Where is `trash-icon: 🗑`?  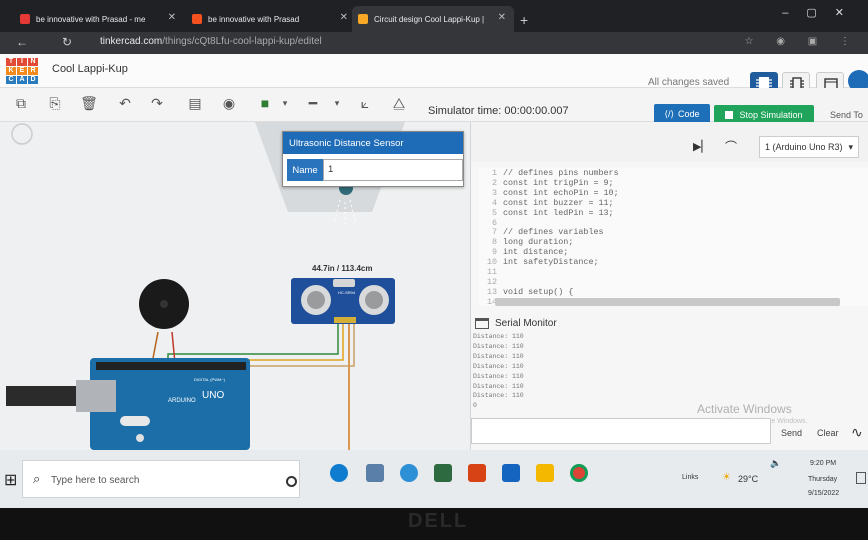
trash-icon: 🗑 is located at coordinates (89, 103).